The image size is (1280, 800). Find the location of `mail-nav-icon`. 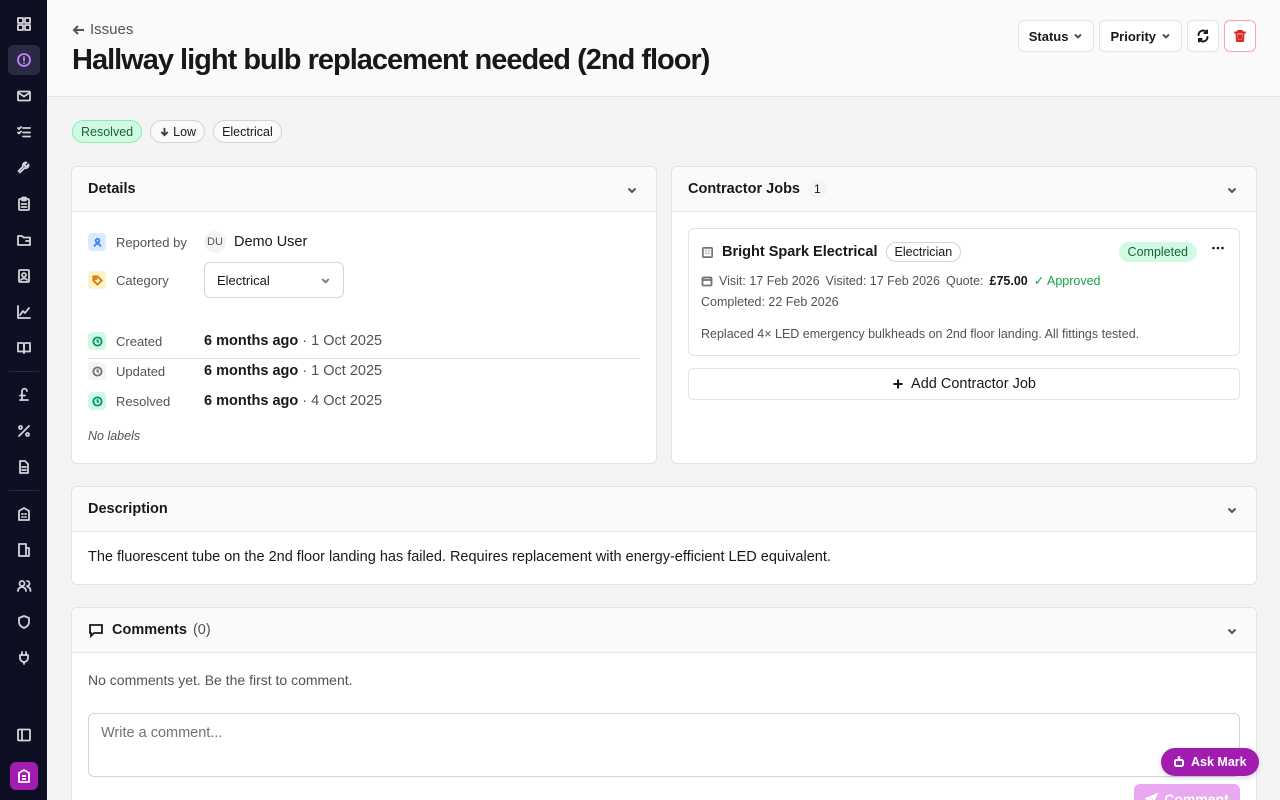

mail-nav-icon is located at coordinates (24, 96).